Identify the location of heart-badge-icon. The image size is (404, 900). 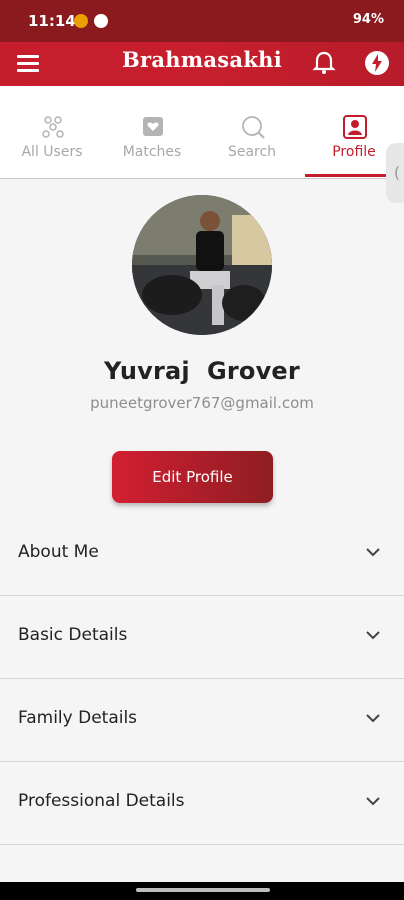
(153, 127).